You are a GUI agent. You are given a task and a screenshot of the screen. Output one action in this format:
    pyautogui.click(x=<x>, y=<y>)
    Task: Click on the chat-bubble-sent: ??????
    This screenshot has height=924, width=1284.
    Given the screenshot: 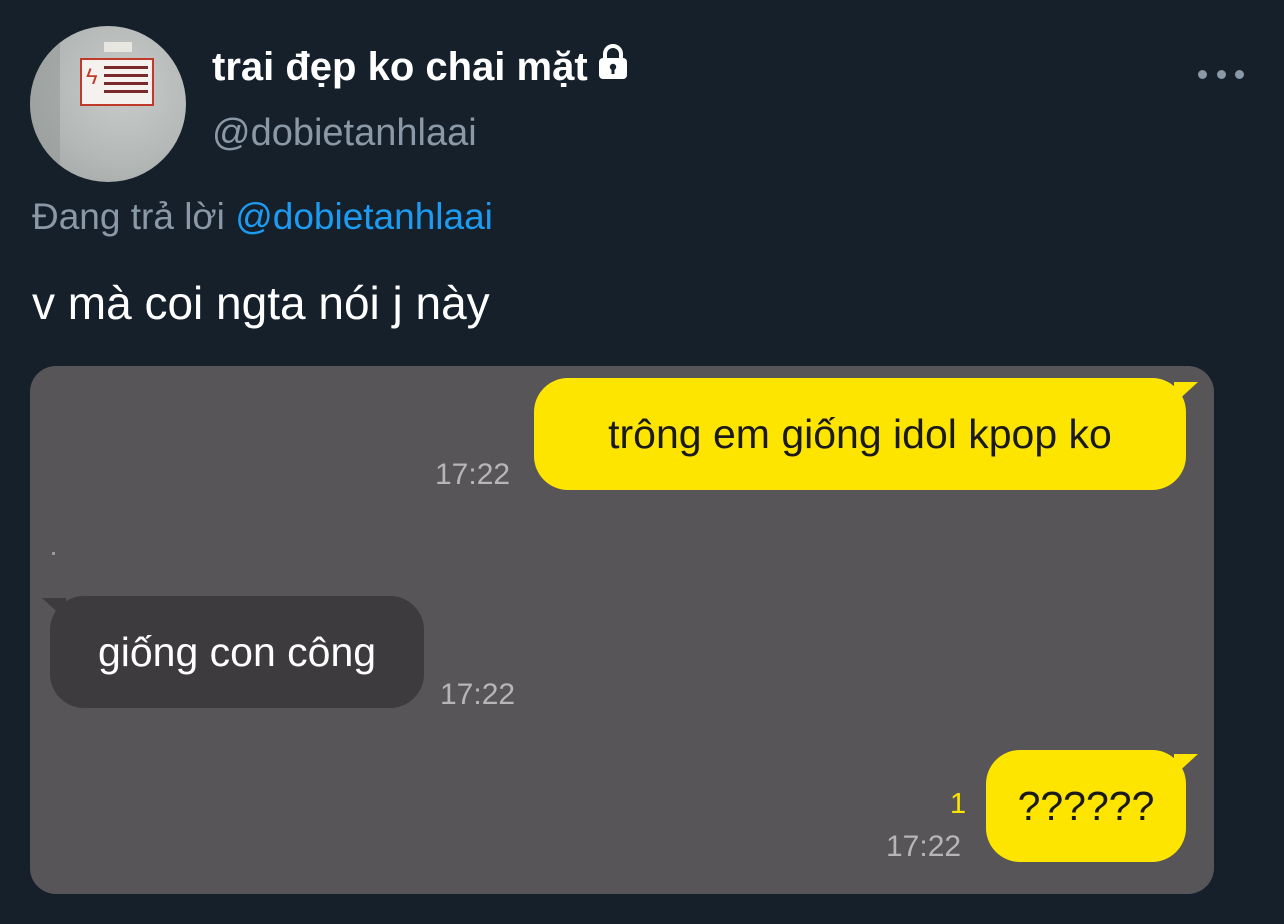 What is the action you would take?
    pyautogui.click(x=1086, y=806)
    